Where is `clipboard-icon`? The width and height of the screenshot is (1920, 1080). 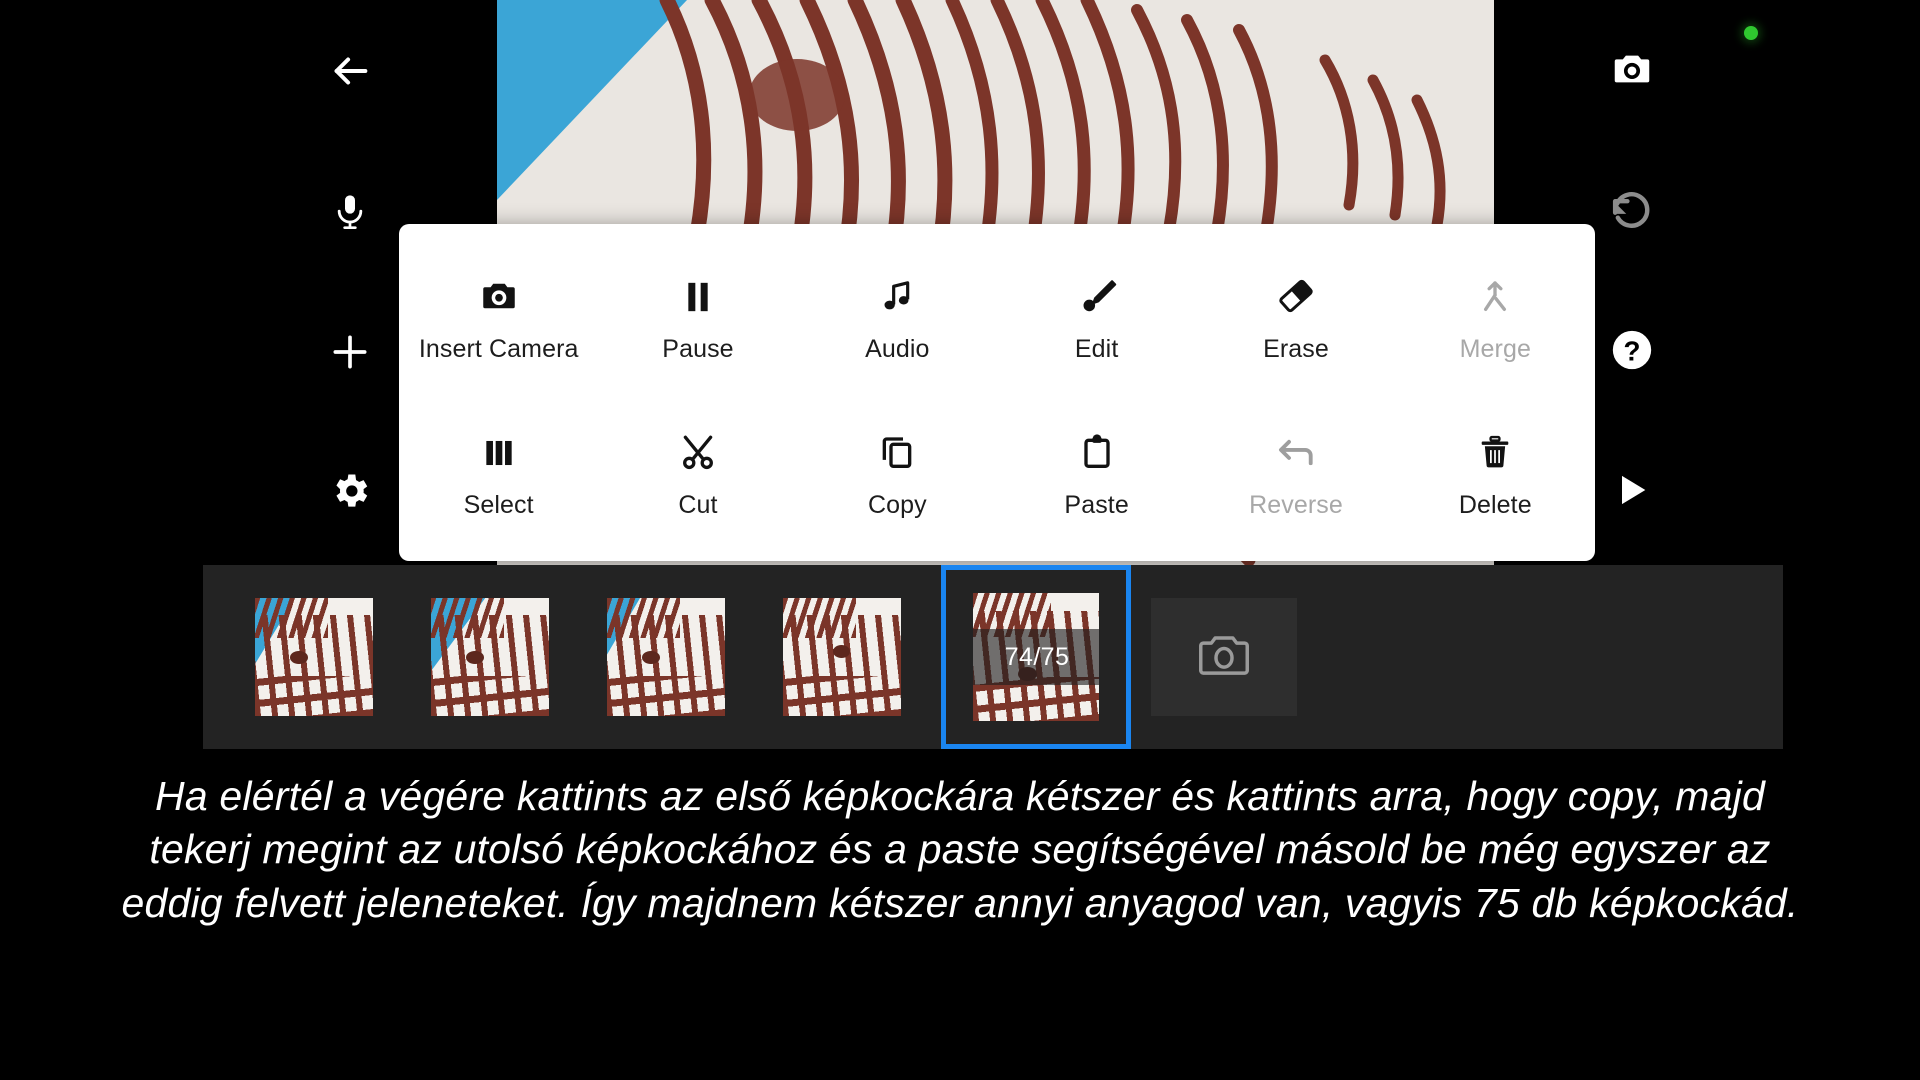 clipboard-icon is located at coordinates (1097, 450).